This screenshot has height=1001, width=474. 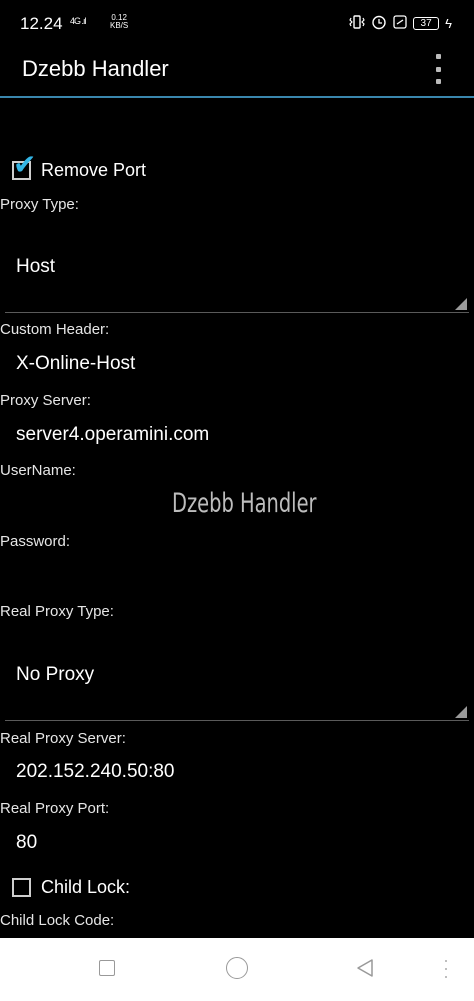 I want to click on status-time: 12.24, so click(x=41, y=23).